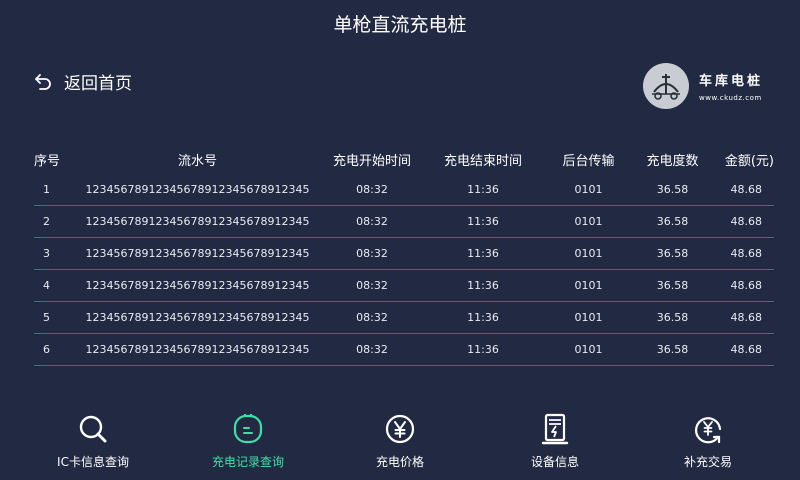 The height and width of the screenshot is (480, 800). I want to click on cell-index: 4, so click(46, 285).